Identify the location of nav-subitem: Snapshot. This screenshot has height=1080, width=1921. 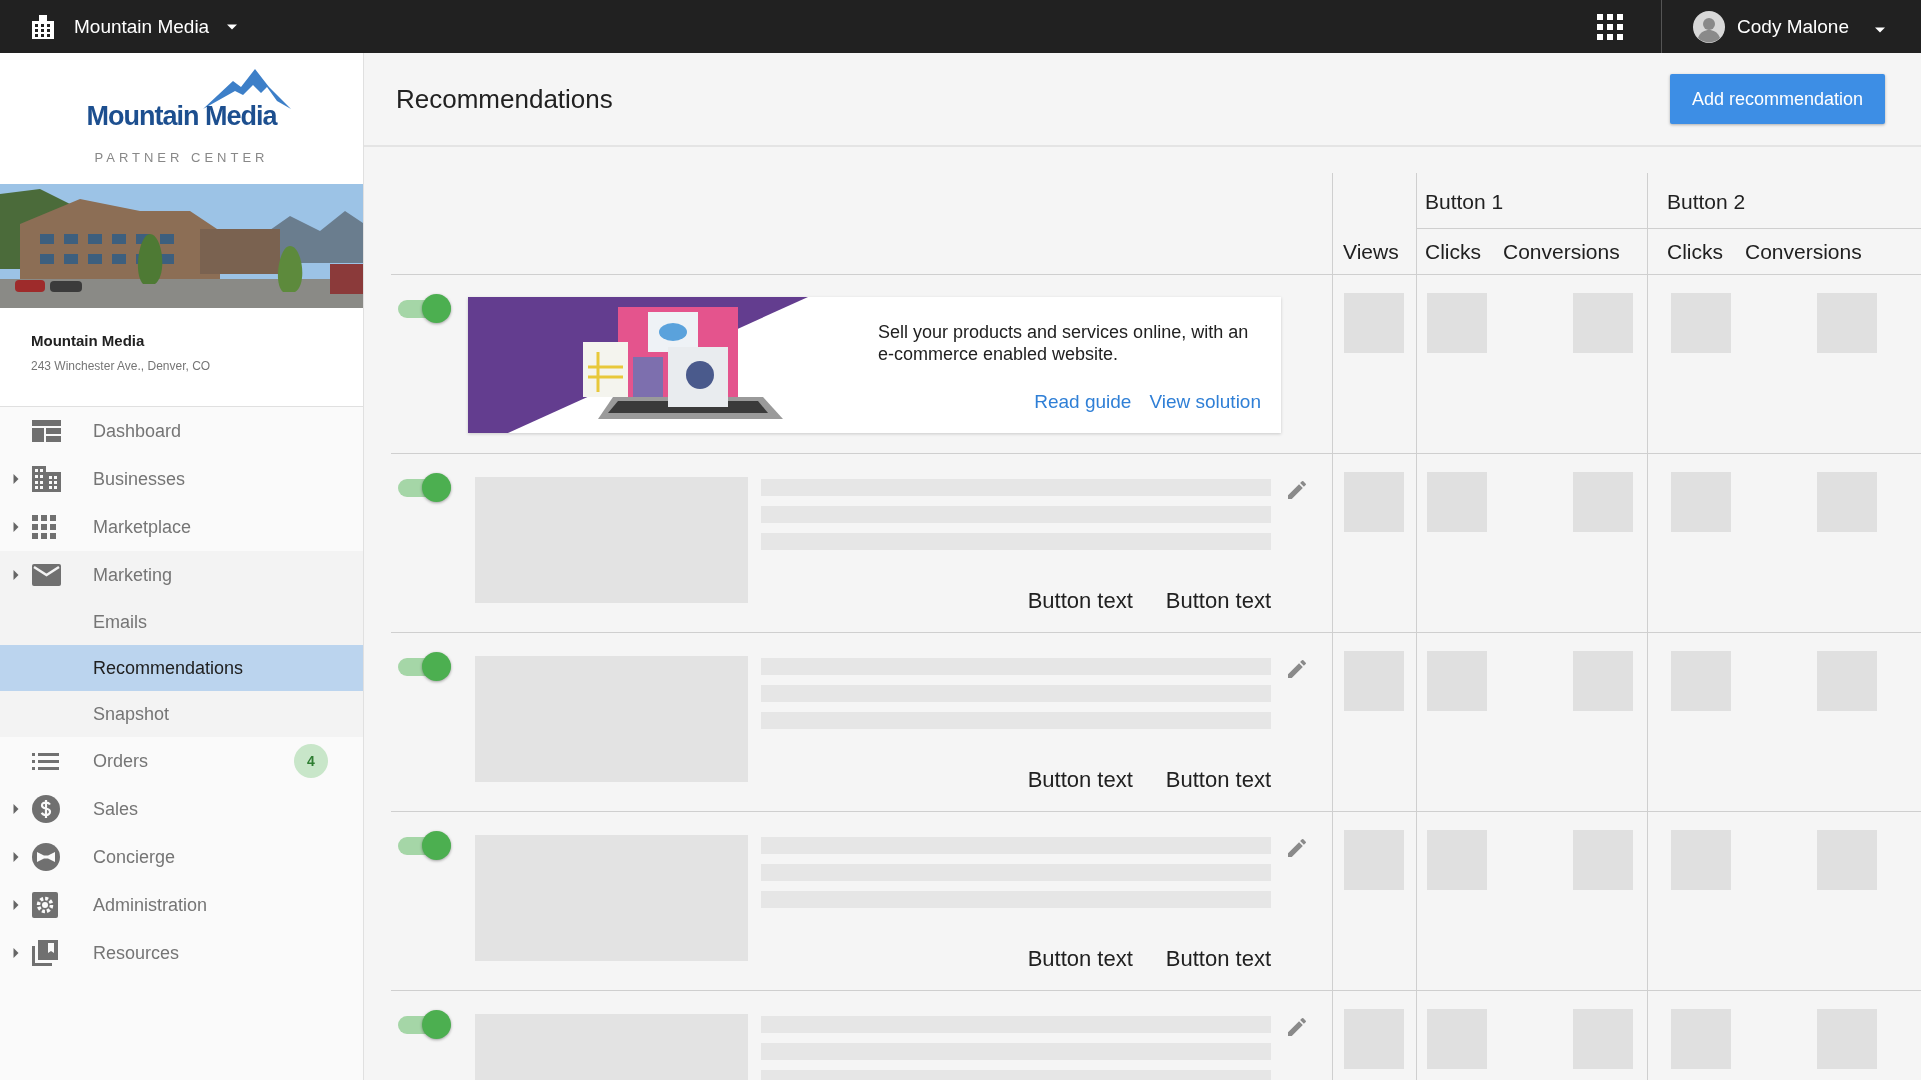
(181, 714).